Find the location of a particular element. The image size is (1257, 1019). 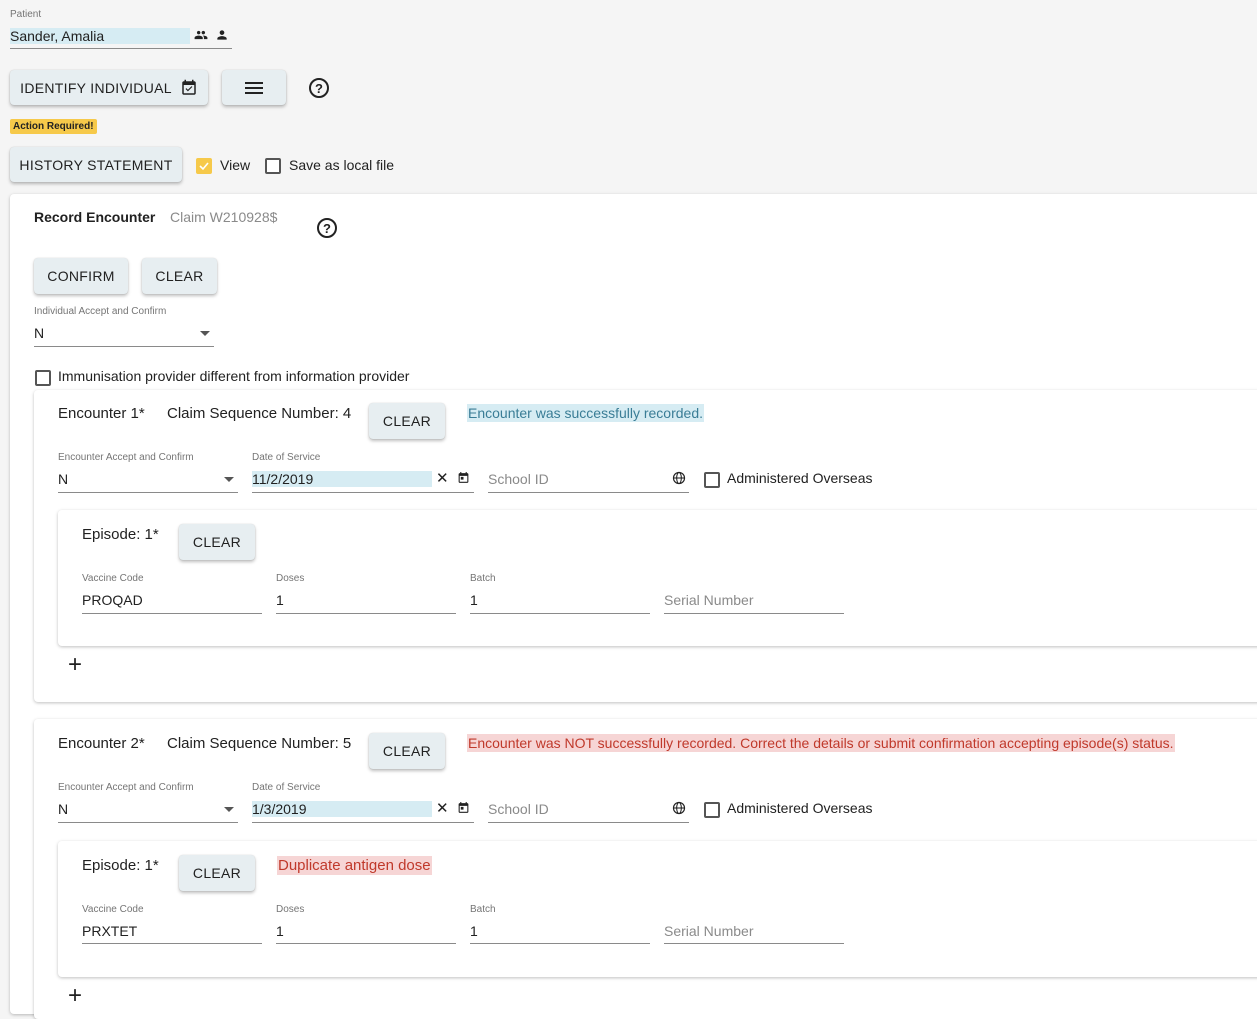

record-encounter-title: Record Encounter is located at coordinates (95, 217).